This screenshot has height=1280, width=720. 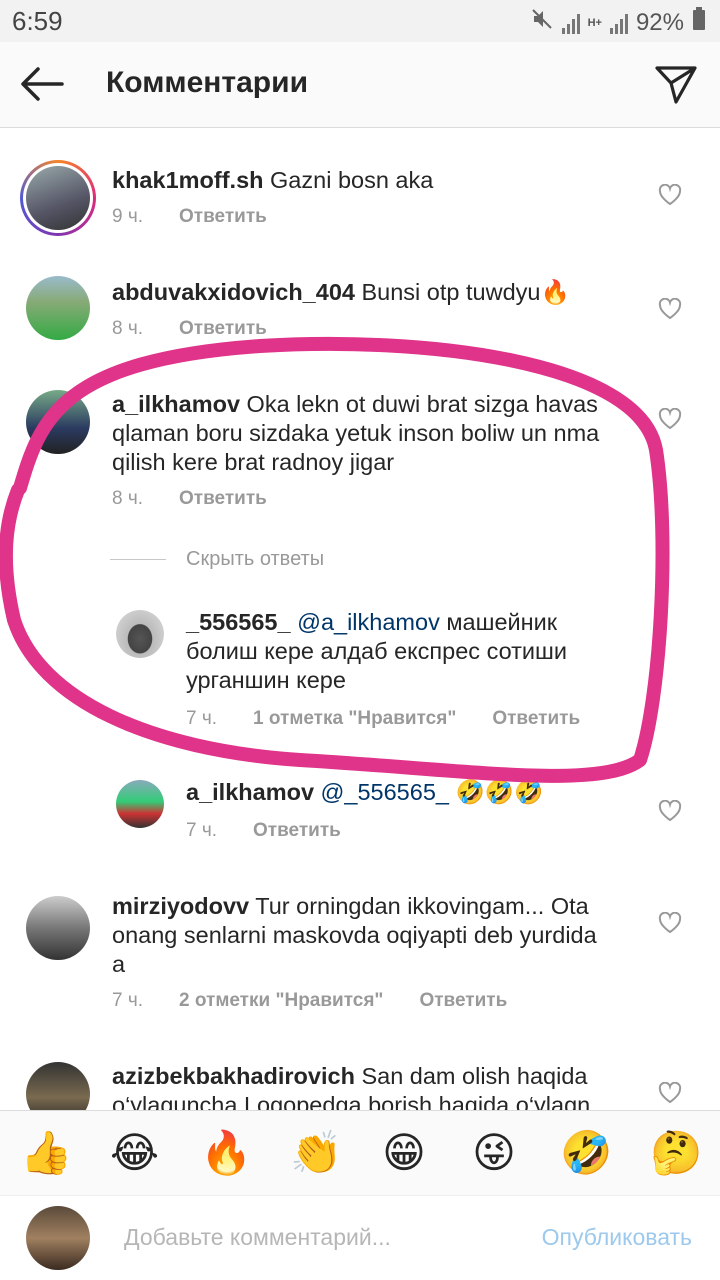 I want to click on comment-text: Gazni bosn aka, so click(x=352, y=180).